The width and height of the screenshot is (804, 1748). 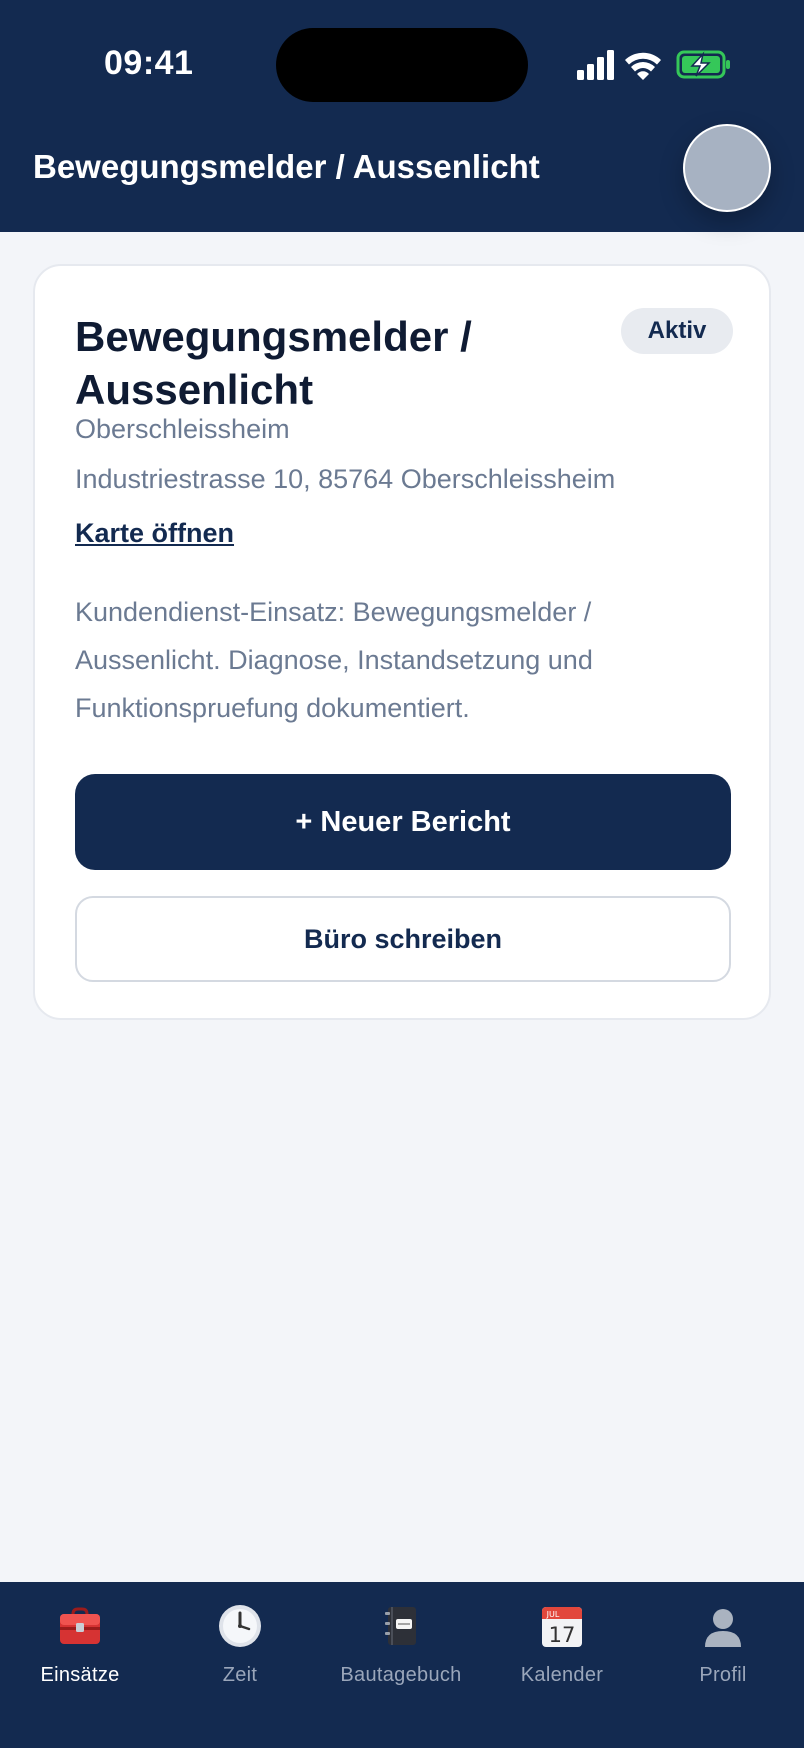 What do you see at coordinates (402, 65) in the screenshot?
I see `dynamic-island` at bounding box center [402, 65].